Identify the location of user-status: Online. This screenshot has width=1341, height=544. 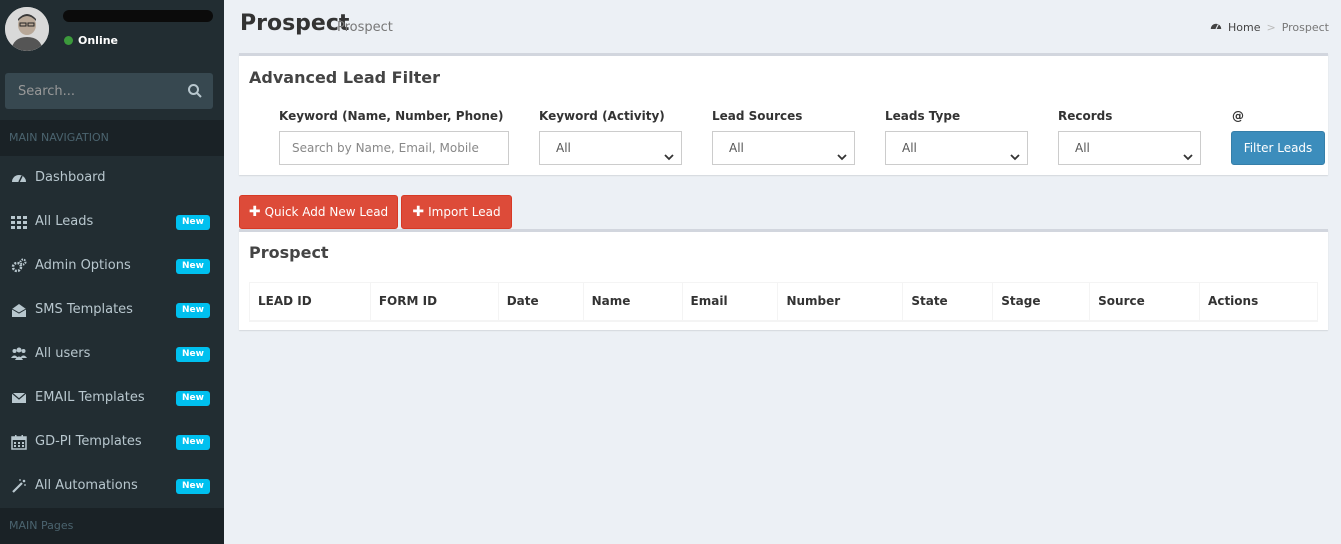
(91, 40).